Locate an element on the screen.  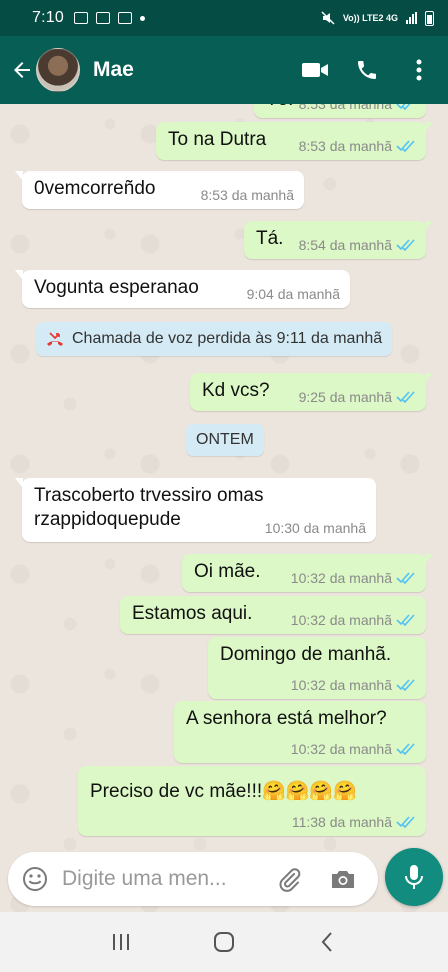
recent-apps-icon is located at coordinates (121, 942).